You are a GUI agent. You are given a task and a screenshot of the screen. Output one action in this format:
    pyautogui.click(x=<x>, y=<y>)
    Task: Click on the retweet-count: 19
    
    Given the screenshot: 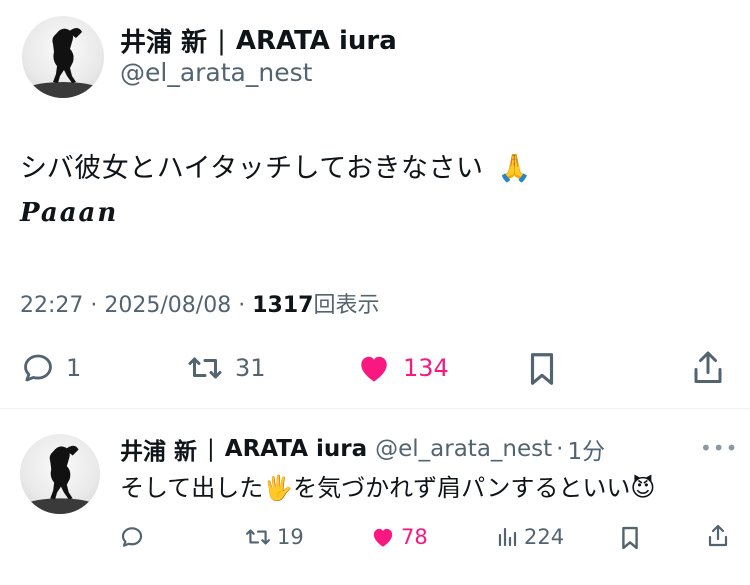 What is the action you would take?
    pyautogui.click(x=290, y=537)
    